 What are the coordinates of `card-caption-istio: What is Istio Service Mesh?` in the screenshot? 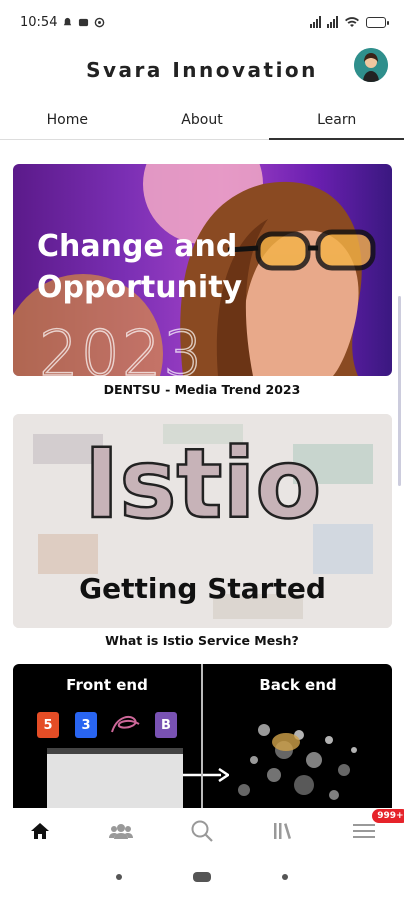 It's located at (202, 640).